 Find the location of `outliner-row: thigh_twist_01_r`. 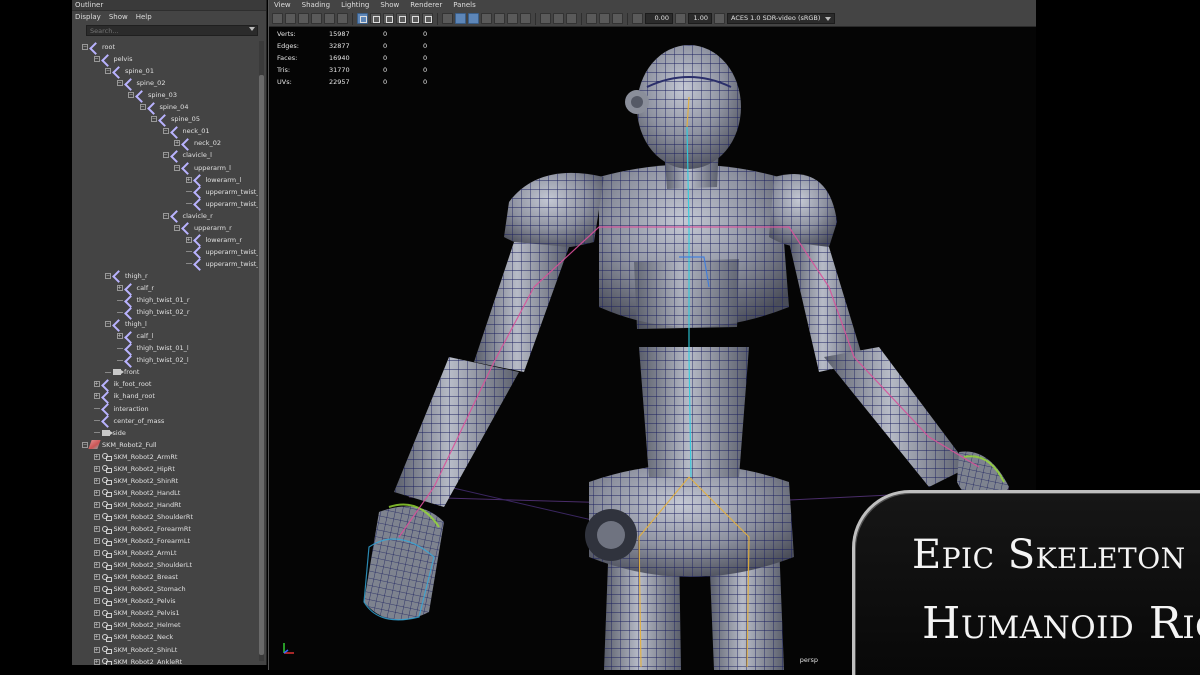

outliner-row: thigh_twist_01_r is located at coordinates (153, 300).